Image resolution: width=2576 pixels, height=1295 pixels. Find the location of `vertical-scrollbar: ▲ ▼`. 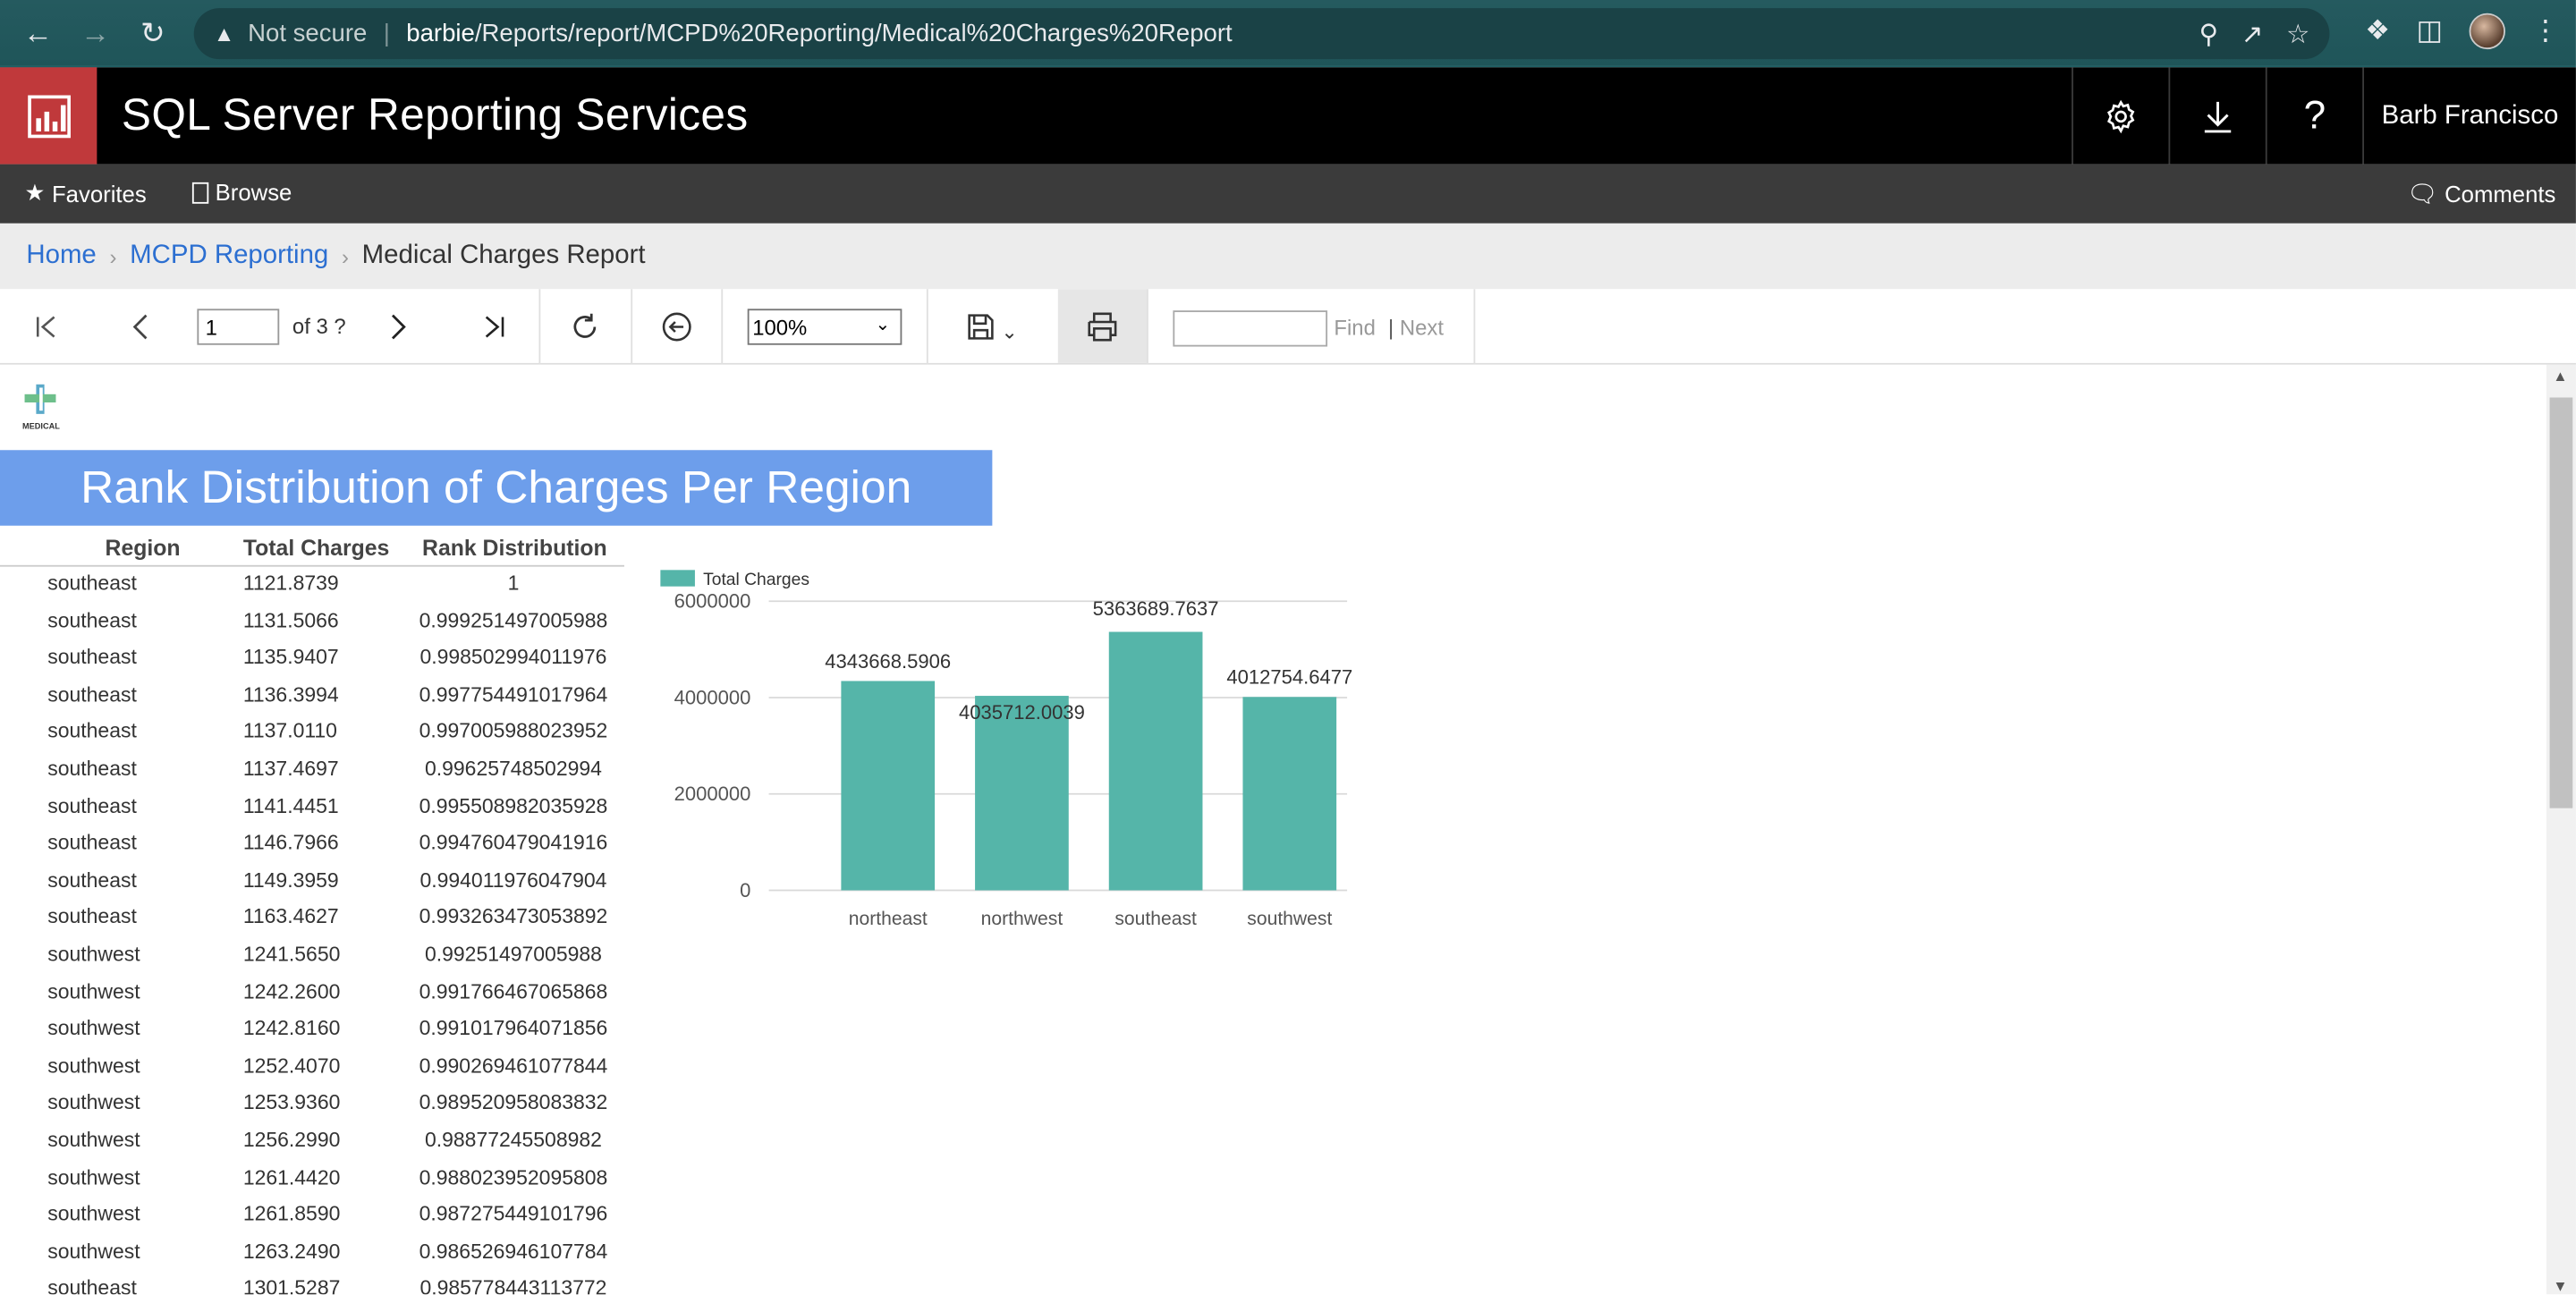

vertical-scrollbar: ▲ ▼ is located at coordinates (2561, 829).